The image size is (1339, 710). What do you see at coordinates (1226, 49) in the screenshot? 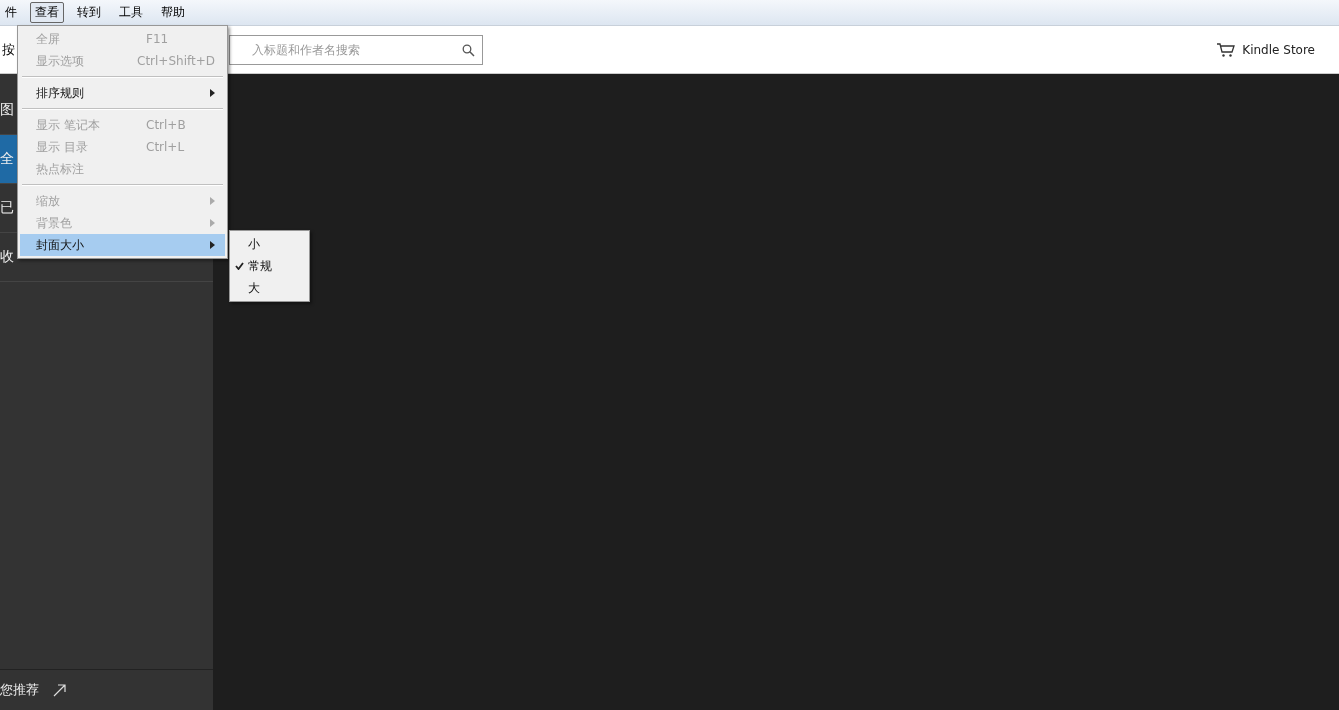
I see `cart-icon` at bounding box center [1226, 49].